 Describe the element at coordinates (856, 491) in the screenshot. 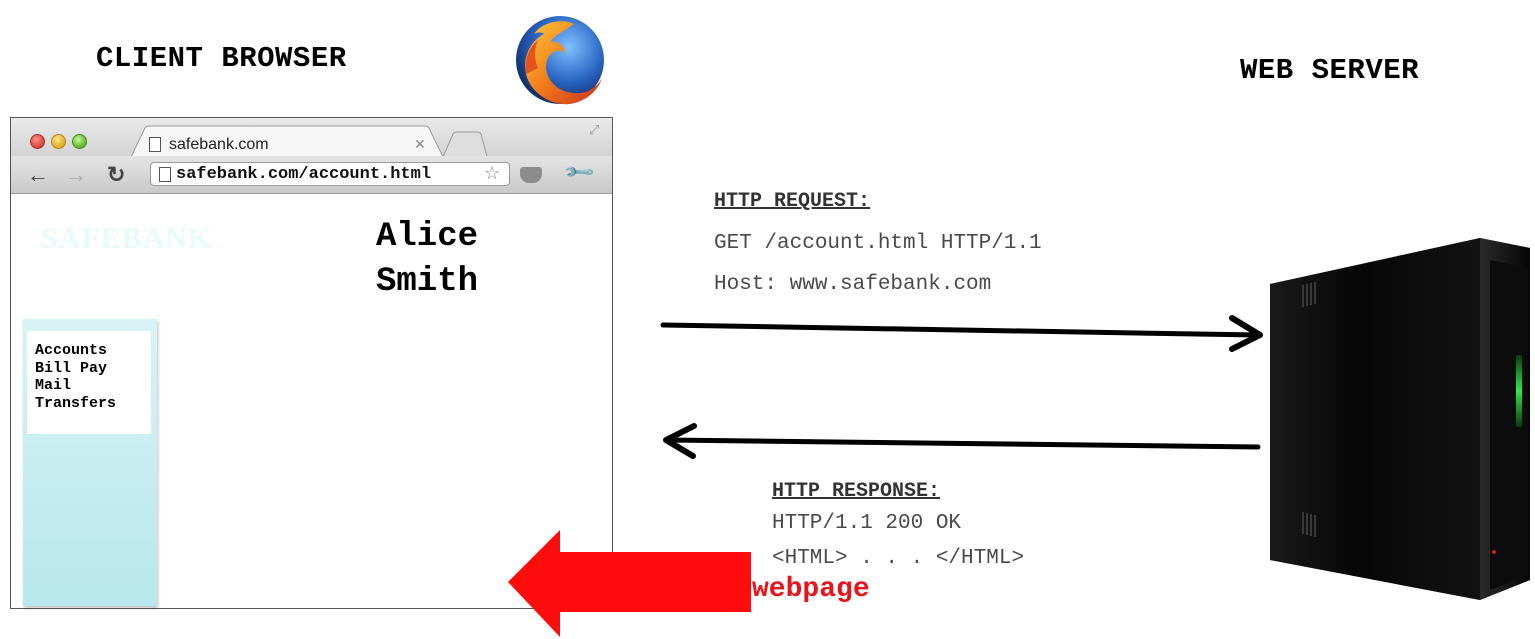

I see `http-response-heading: HTTP RESPONSE:` at that location.